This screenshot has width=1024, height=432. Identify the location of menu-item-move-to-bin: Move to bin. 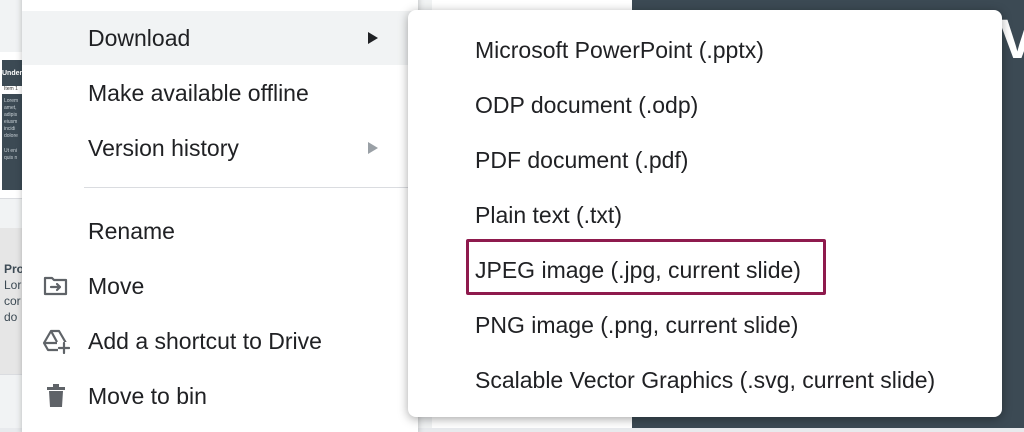
(220, 396).